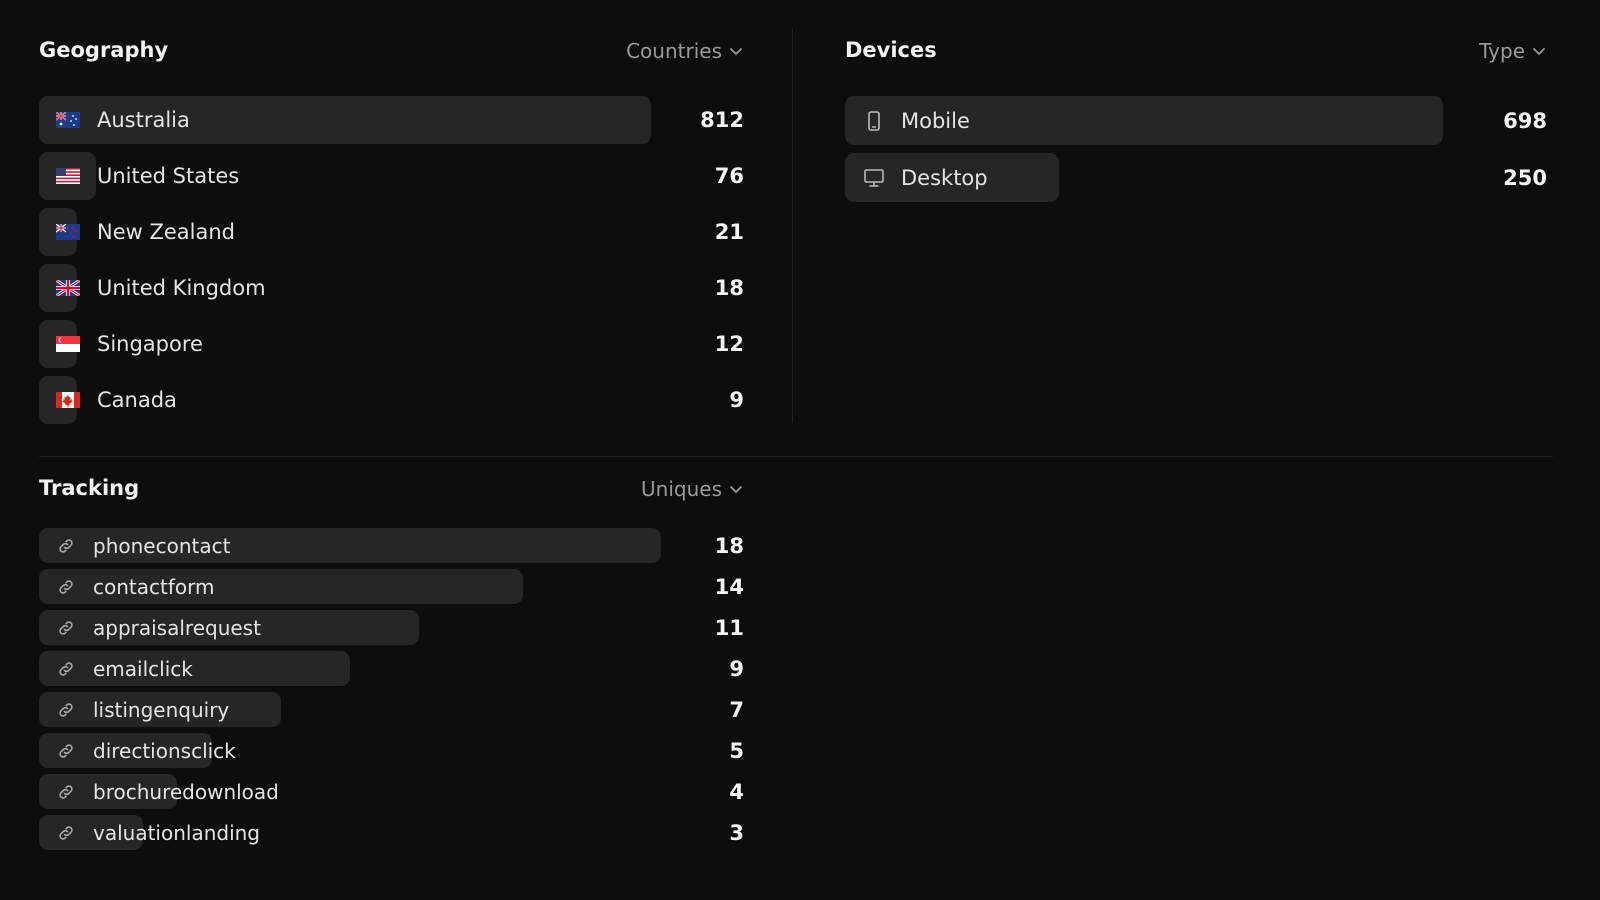 This screenshot has width=1600, height=900. Describe the element at coordinates (68, 344) in the screenshot. I see `singapore-flag-icon` at that location.